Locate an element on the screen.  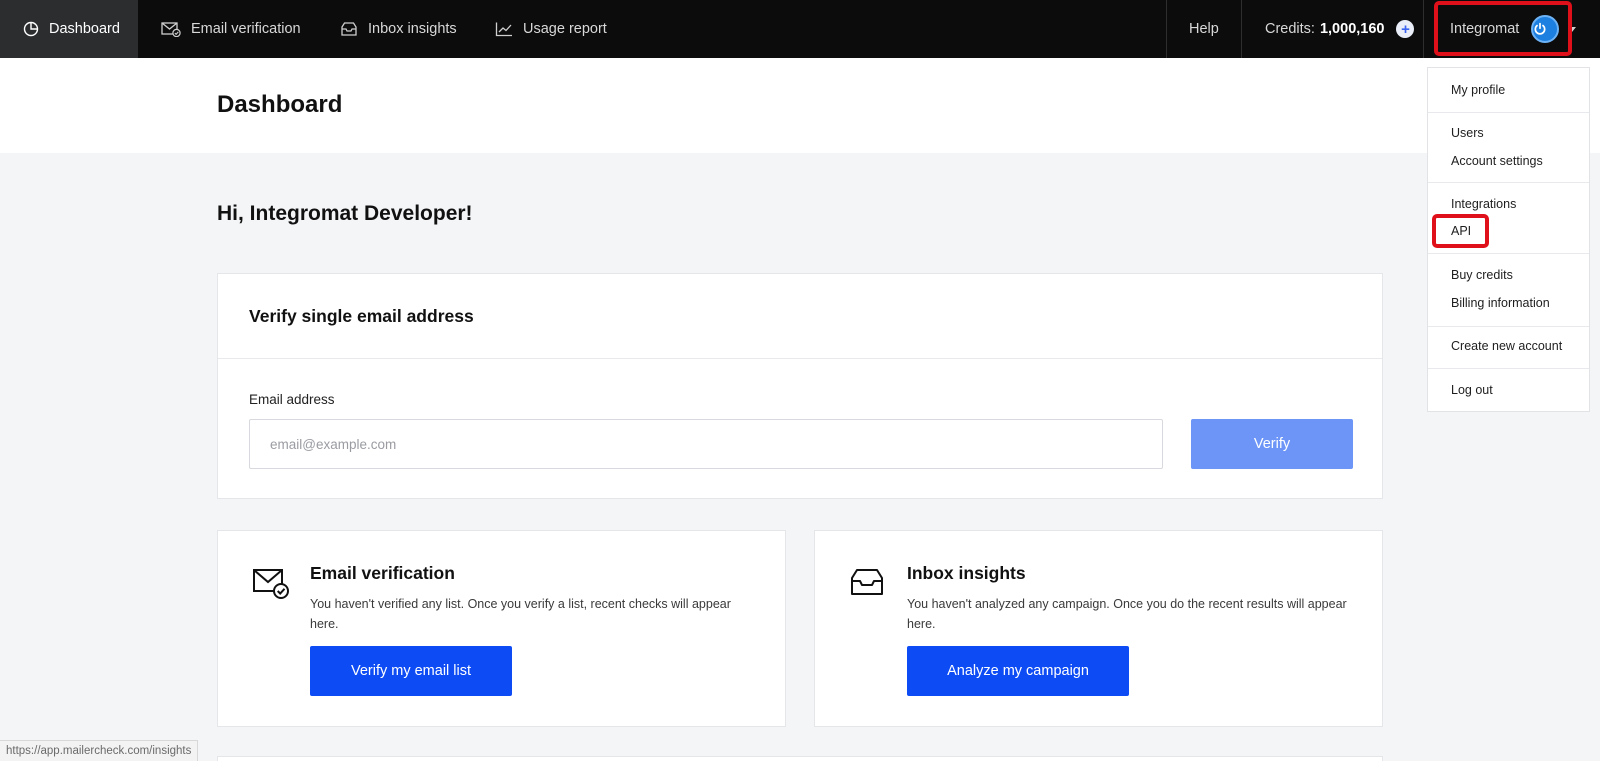
nav-email-verification-label: Email verification is located at coordinates (246, 29).